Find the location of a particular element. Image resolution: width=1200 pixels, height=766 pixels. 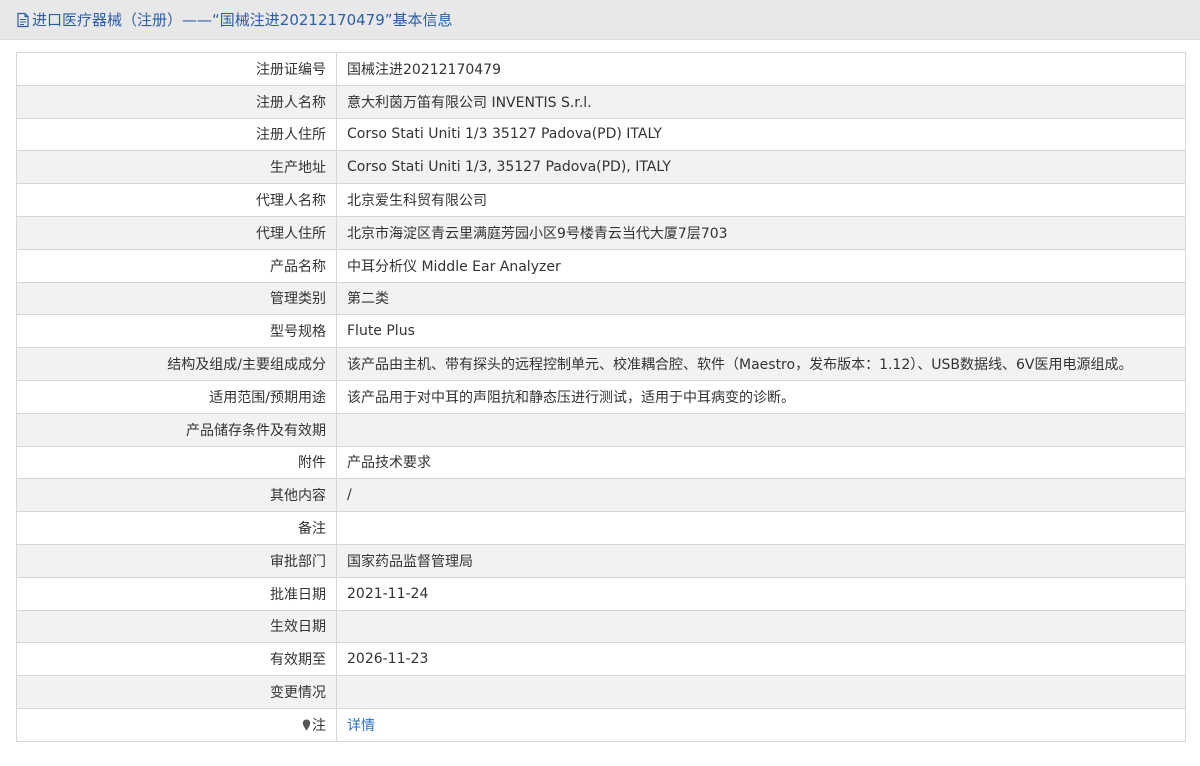

table-row: 代理人名称 北京爱生科贸有限公司 is located at coordinates (601, 200).